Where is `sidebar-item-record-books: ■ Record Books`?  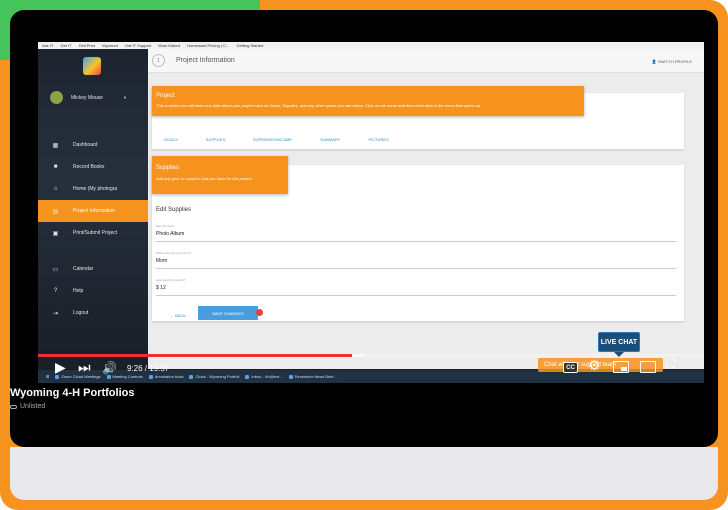
sidebar-item-record-books: ■ Record Books is located at coordinates (93, 167).